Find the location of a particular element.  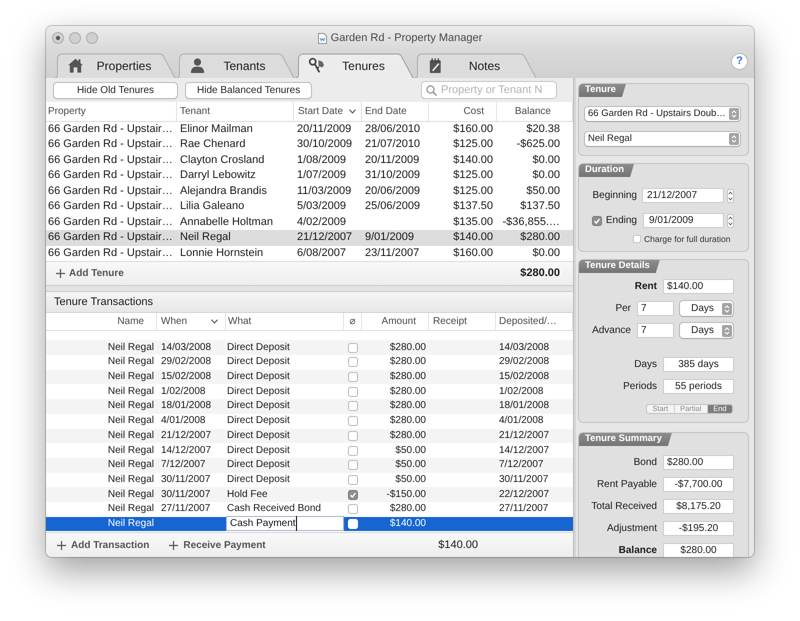

table-row: Neil Regal 7/12/2007 Direct Deposit $50.00 7/12/2007 is located at coordinates (309, 465).